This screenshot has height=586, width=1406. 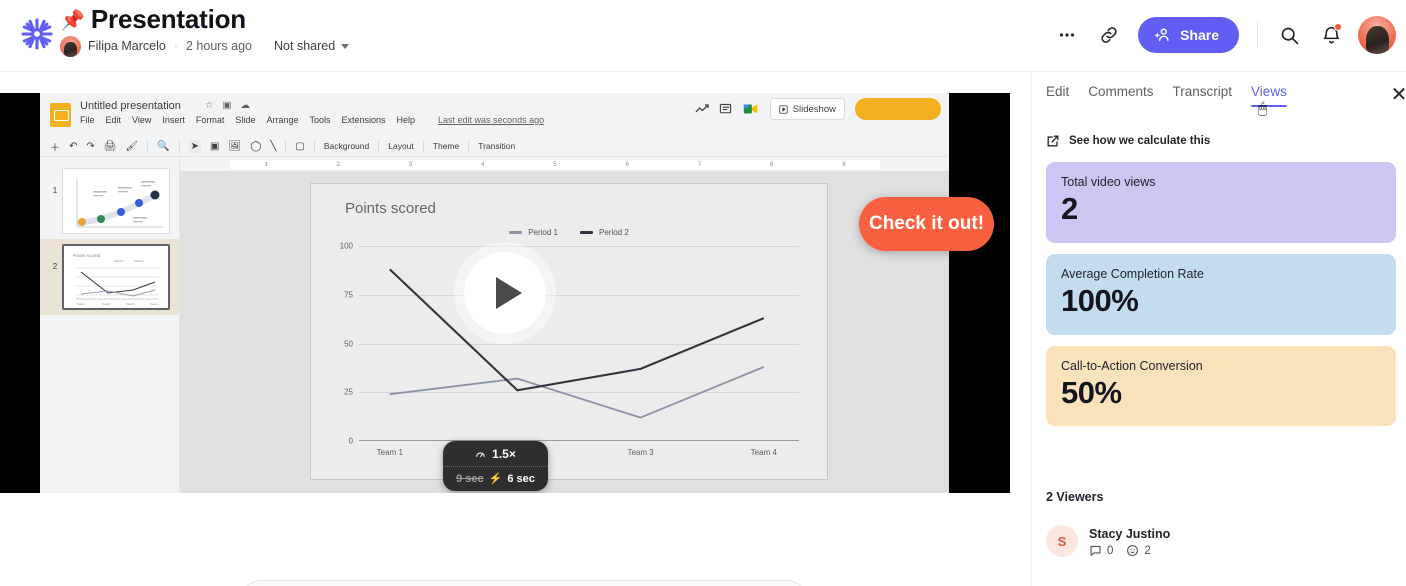 I want to click on viewer-info: Stacy Justino 0 2, so click(x=1129, y=541).